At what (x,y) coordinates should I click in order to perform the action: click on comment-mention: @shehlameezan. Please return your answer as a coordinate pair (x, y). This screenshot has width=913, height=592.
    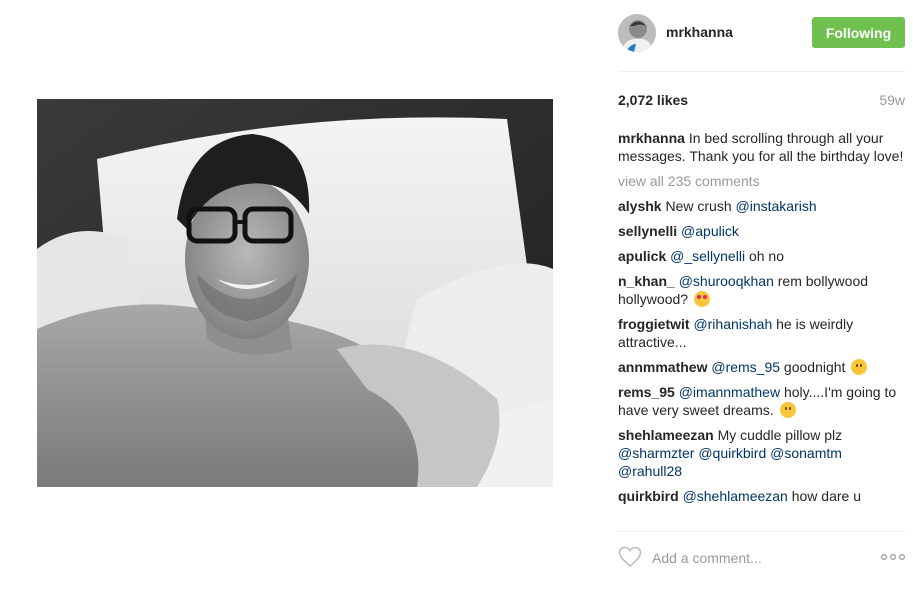
    Looking at the image, I should click on (735, 496).